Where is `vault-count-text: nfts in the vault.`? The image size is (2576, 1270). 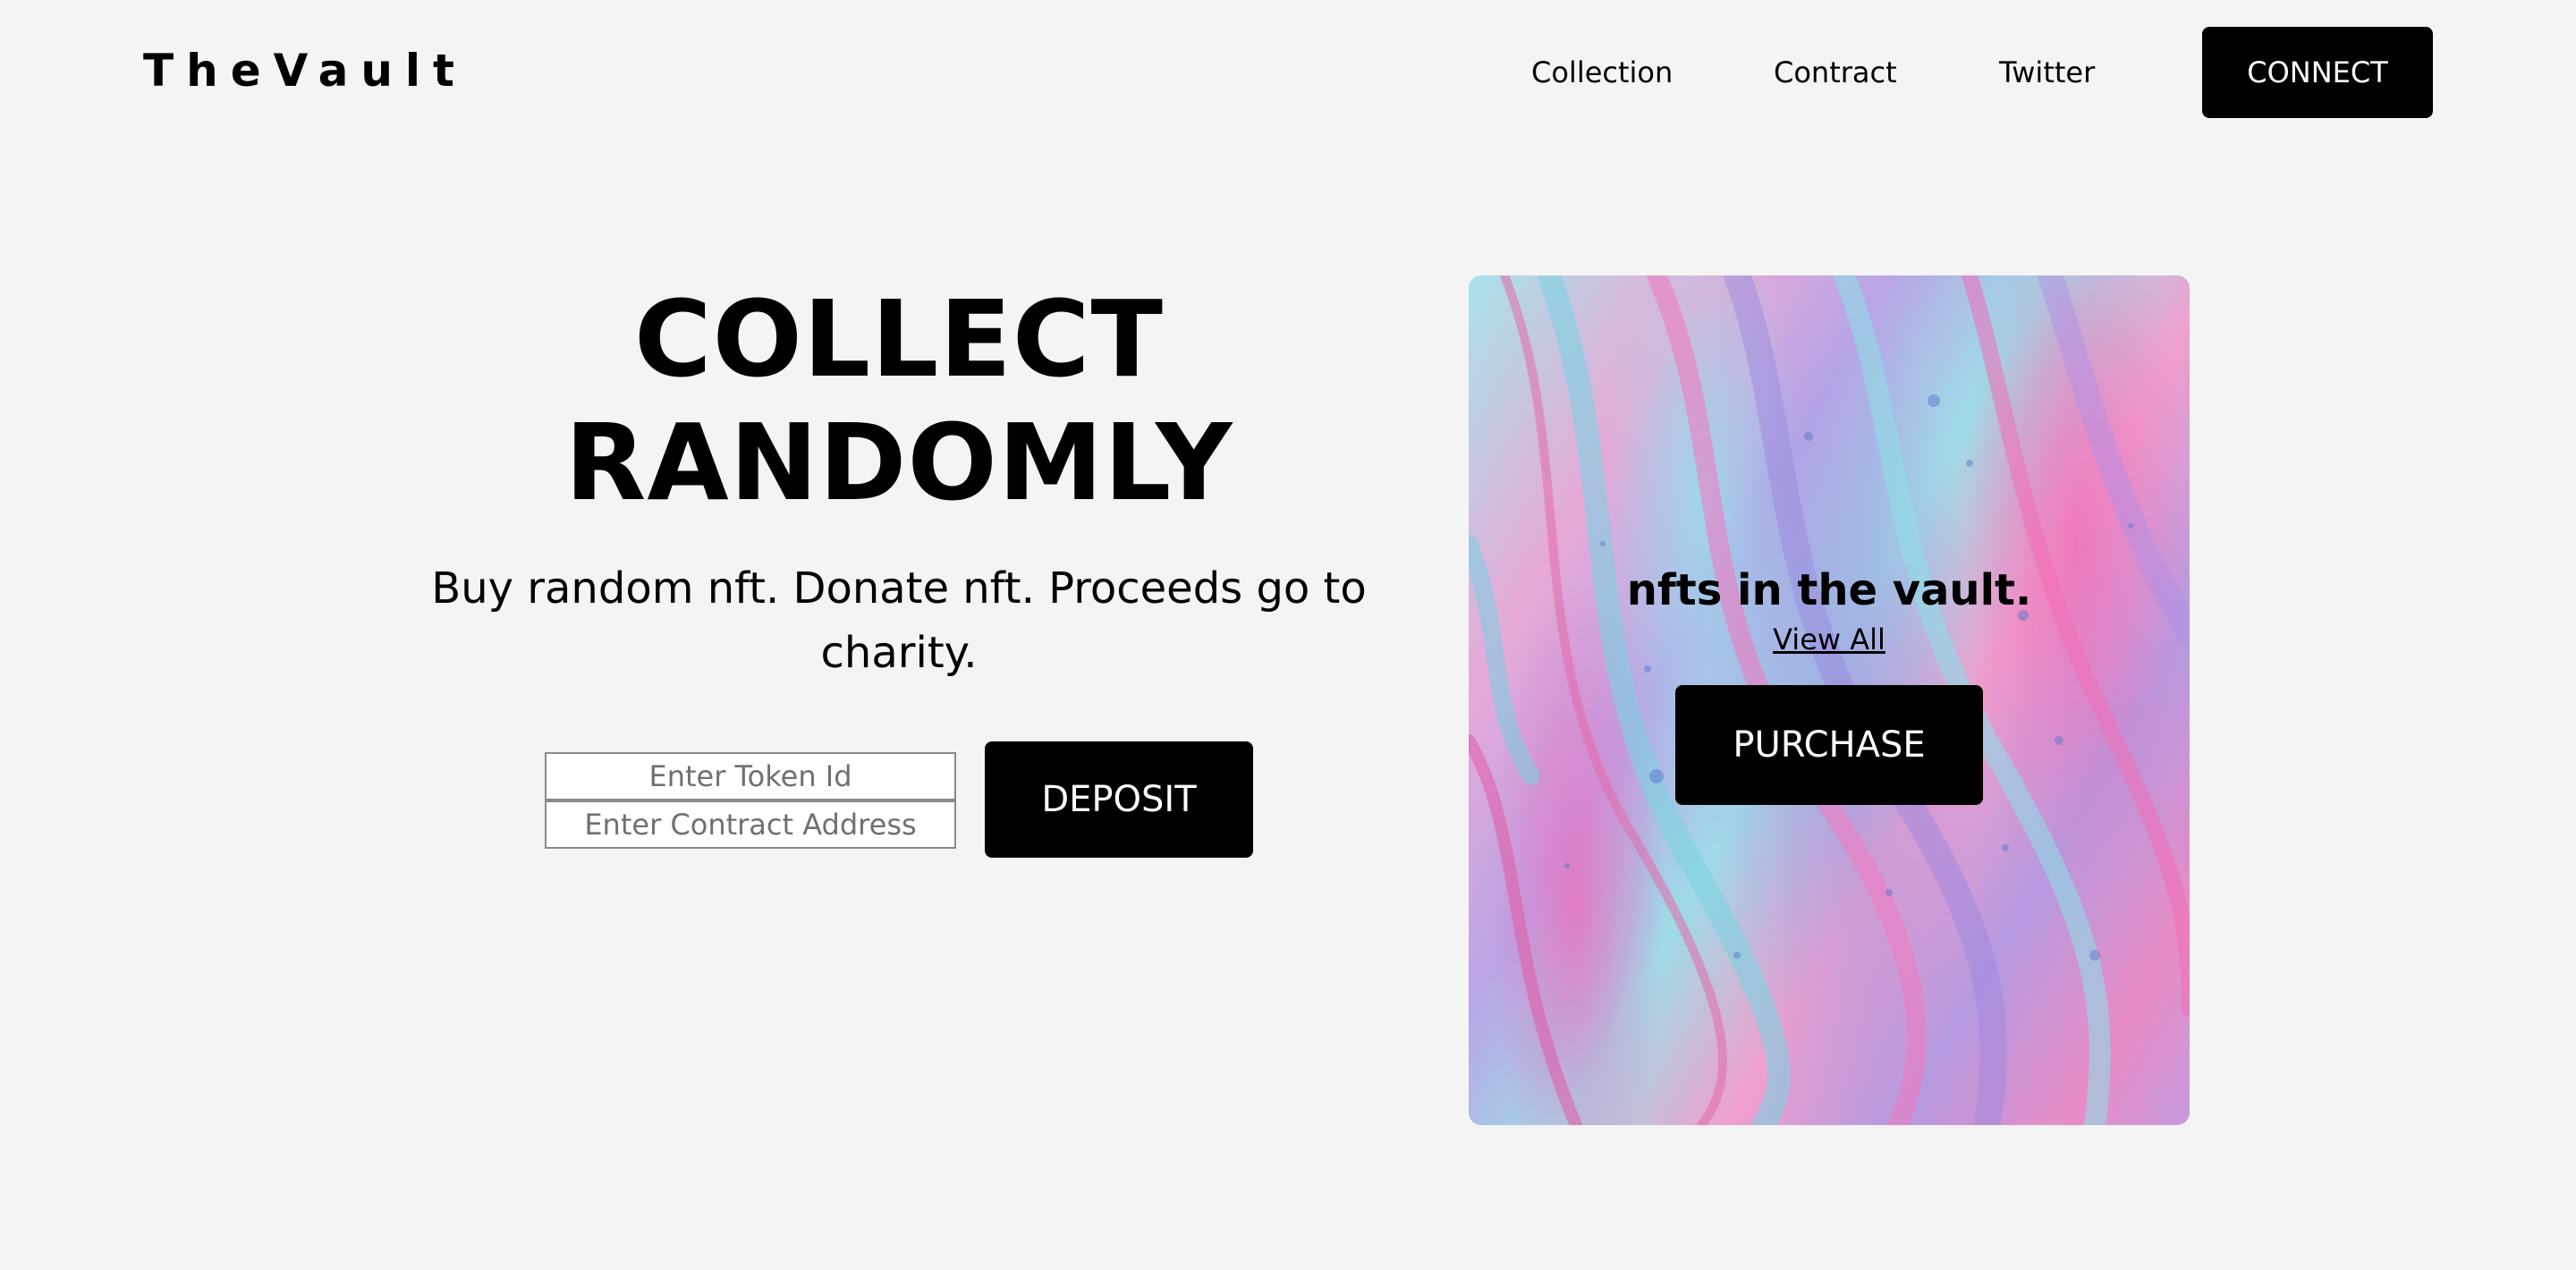
vault-count-text: nfts in the vault. is located at coordinates (1829, 590).